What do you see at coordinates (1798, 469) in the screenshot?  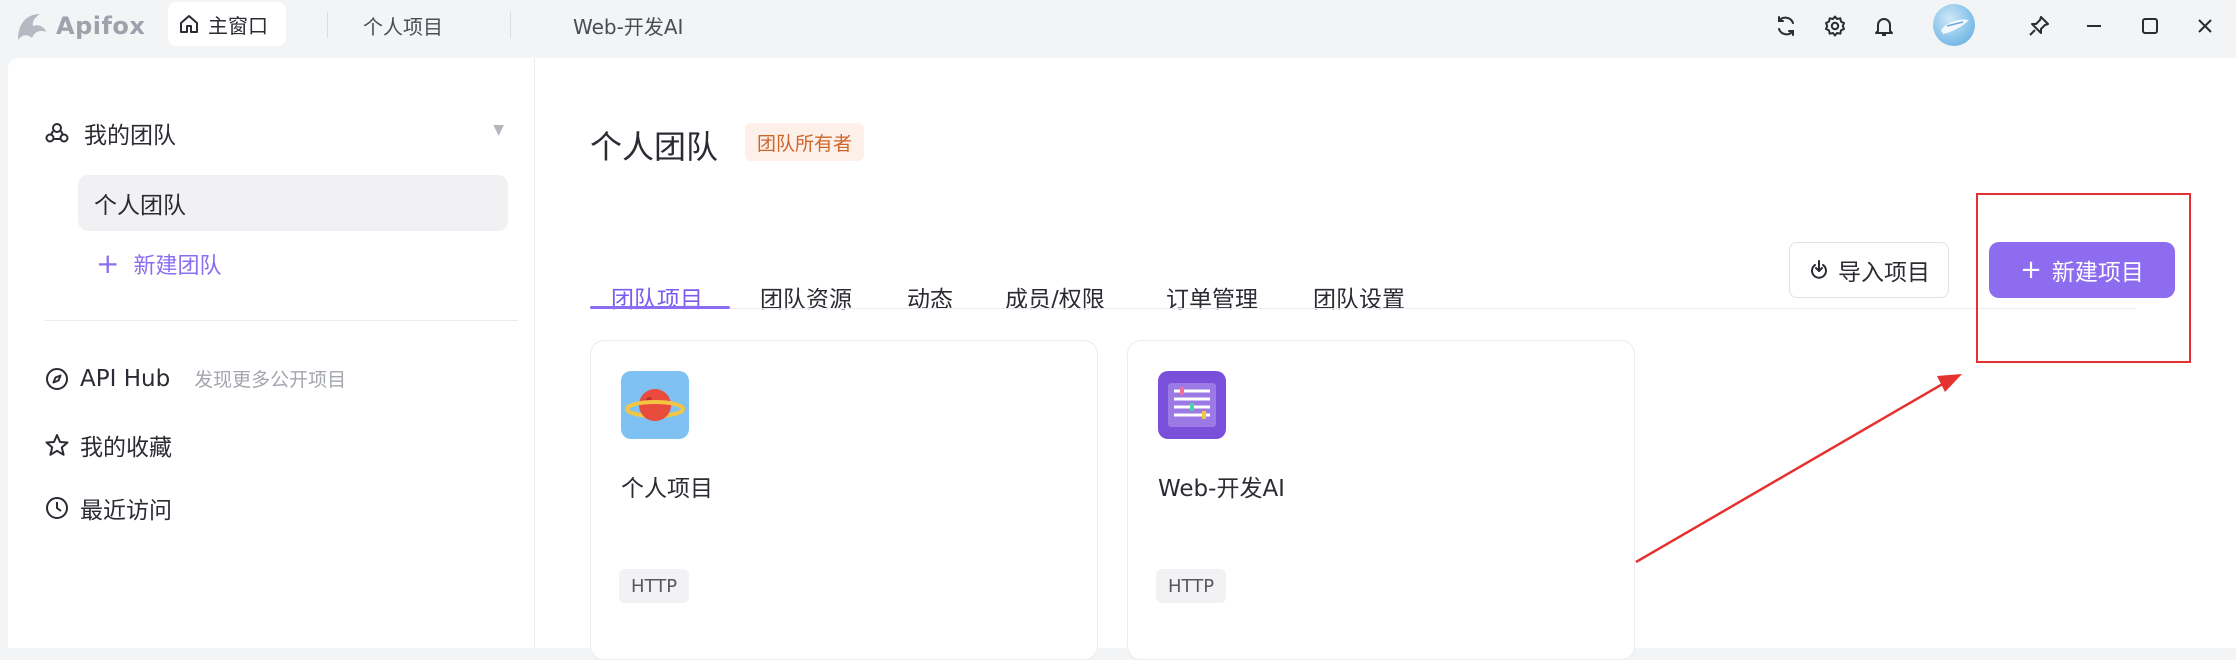 I see `annotation-arrow` at bounding box center [1798, 469].